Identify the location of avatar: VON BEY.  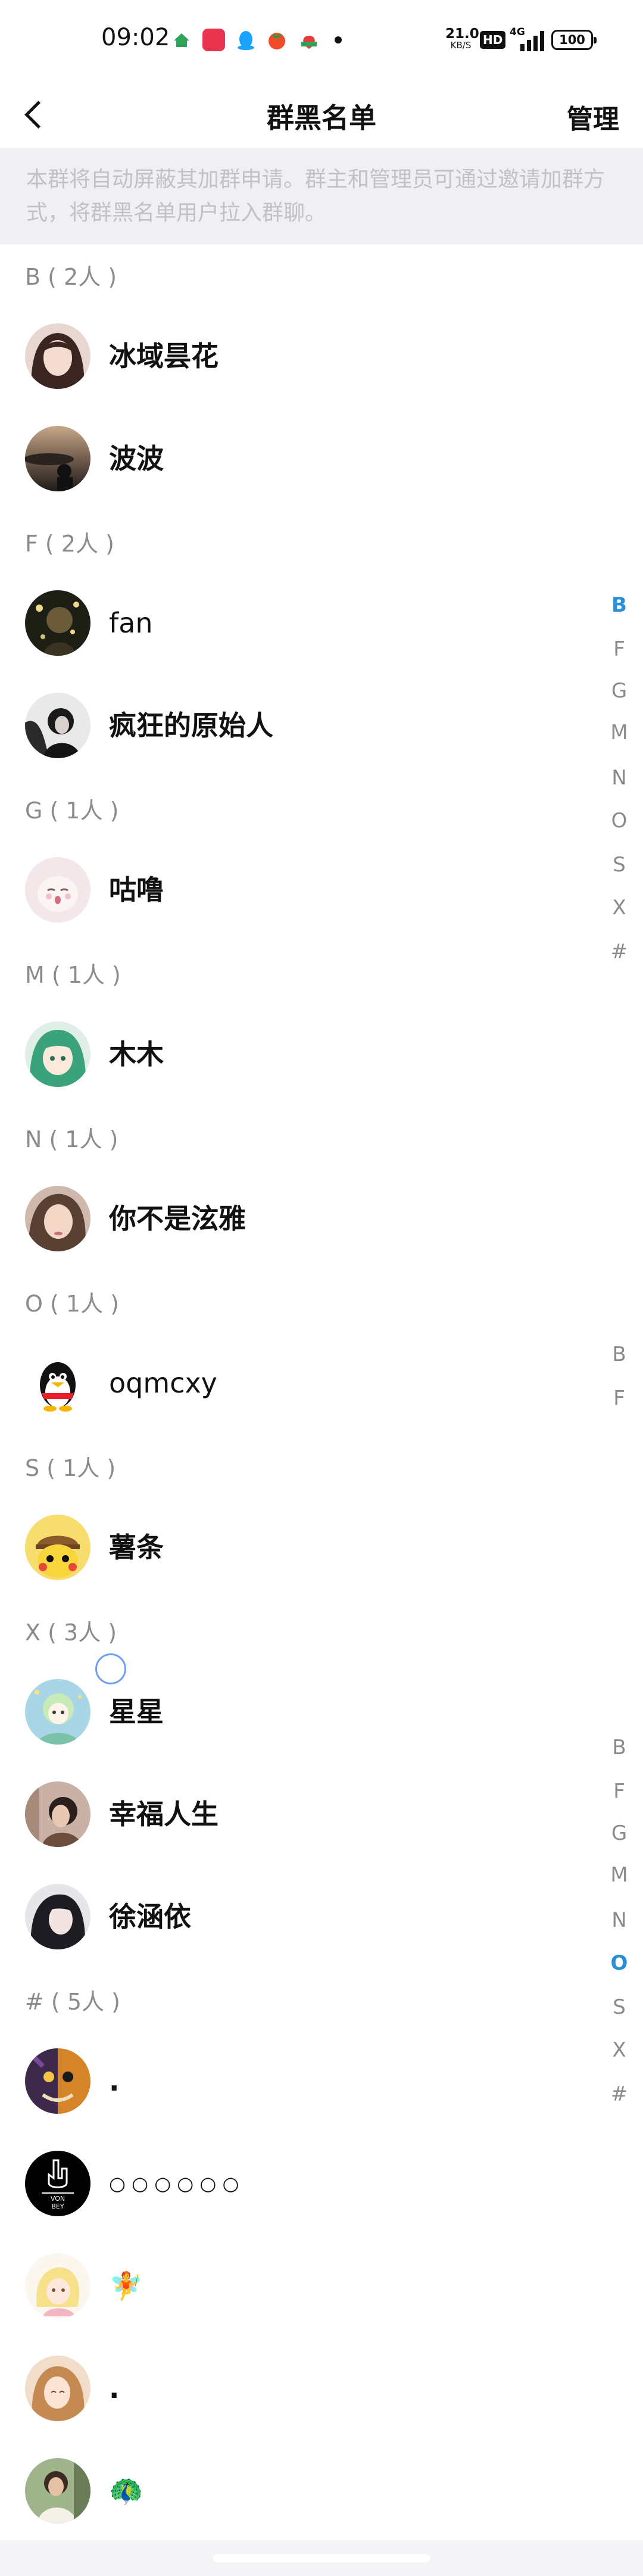
(57, 2183).